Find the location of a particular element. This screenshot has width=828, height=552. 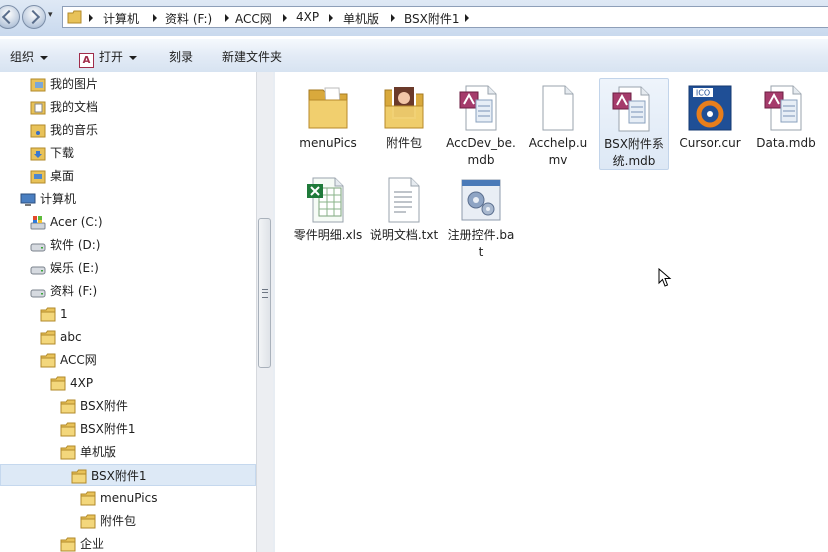

file-item: Acchelp.umv is located at coordinates (558, 124).